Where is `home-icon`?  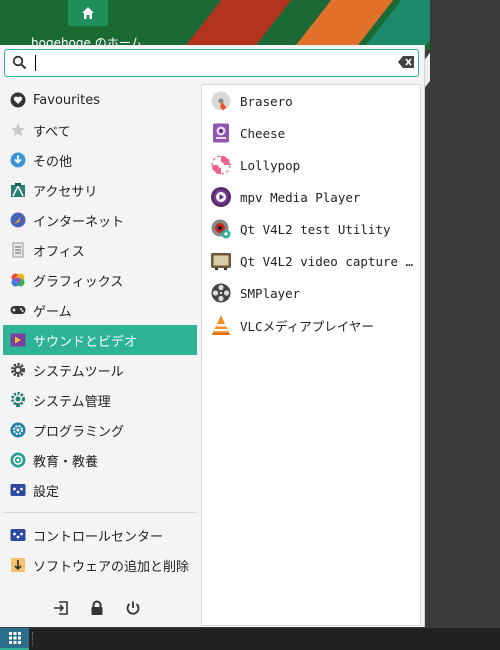 home-icon is located at coordinates (88, 13).